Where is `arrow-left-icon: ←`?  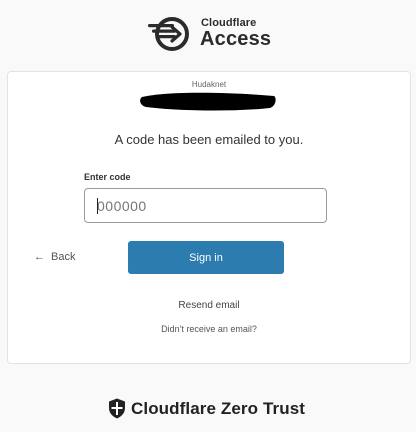
arrow-left-icon: ← is located at coordinates (39, 257).